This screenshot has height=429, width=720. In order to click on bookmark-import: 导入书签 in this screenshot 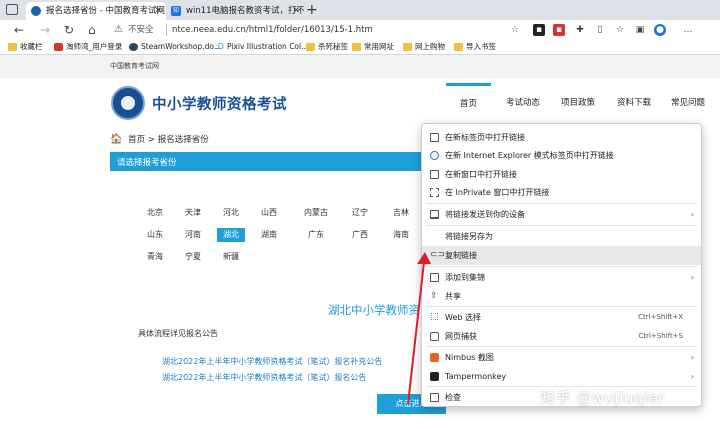, I will do `click(475, 47)`.